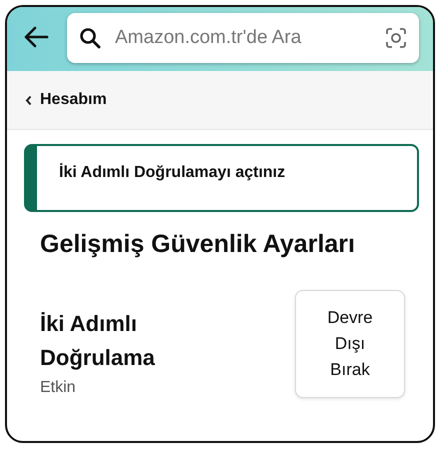 This screenshot has width=440, height=450. Describe the element at coordinates (98, 341) in the screenshot. I see `setting-title: İki Adımlı Doğrulama` at that location.